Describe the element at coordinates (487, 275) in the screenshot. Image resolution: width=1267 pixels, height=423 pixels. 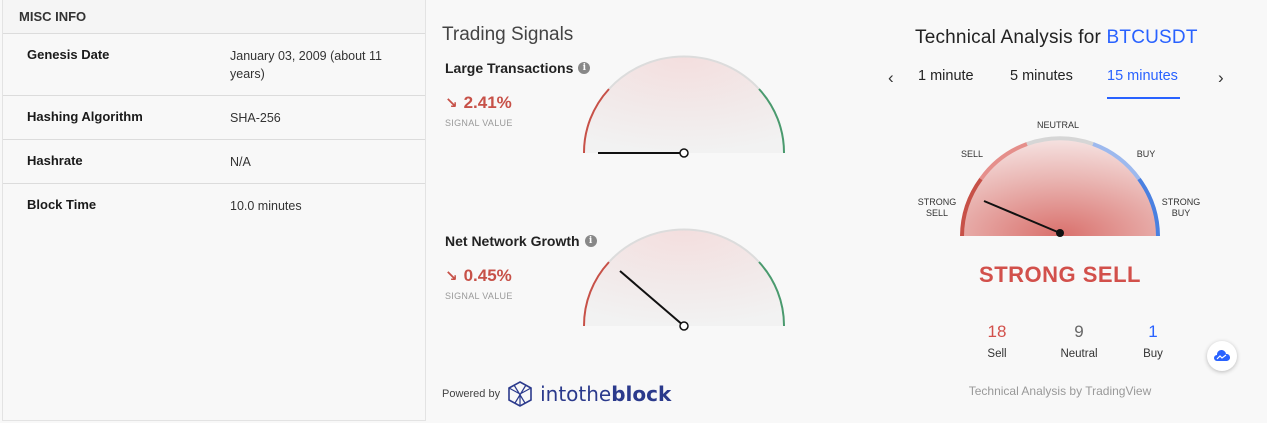
I see `signal-value-text: 0.45%` at that location.